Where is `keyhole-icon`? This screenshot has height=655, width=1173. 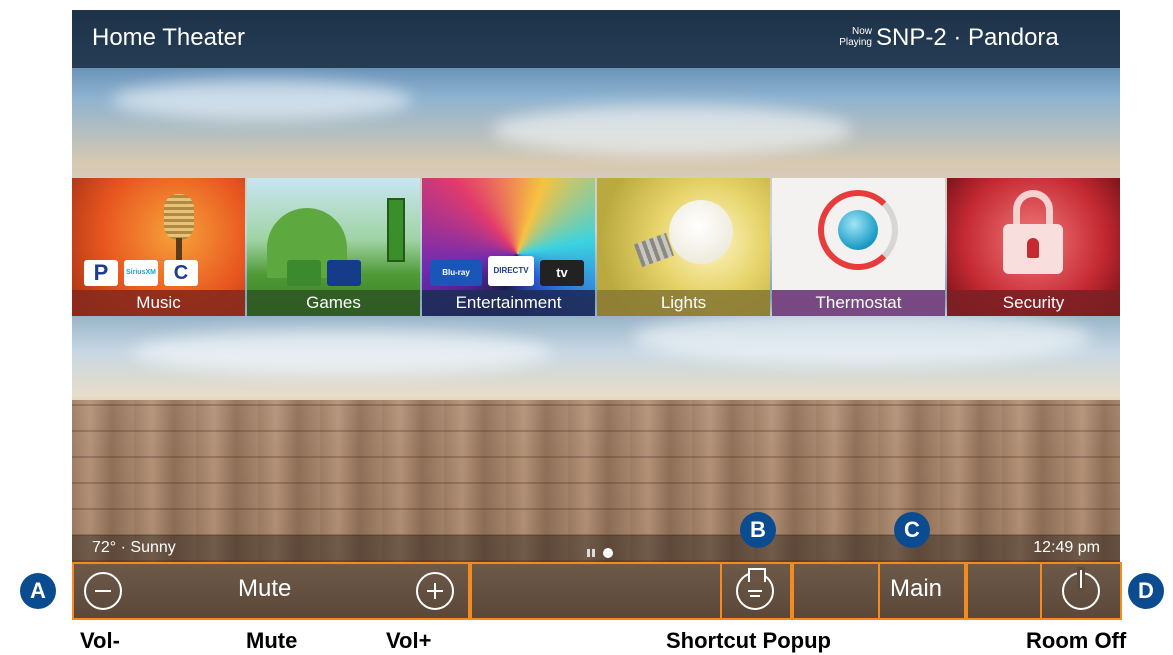 keyhole-icon is located at coordinates (1033, 248).